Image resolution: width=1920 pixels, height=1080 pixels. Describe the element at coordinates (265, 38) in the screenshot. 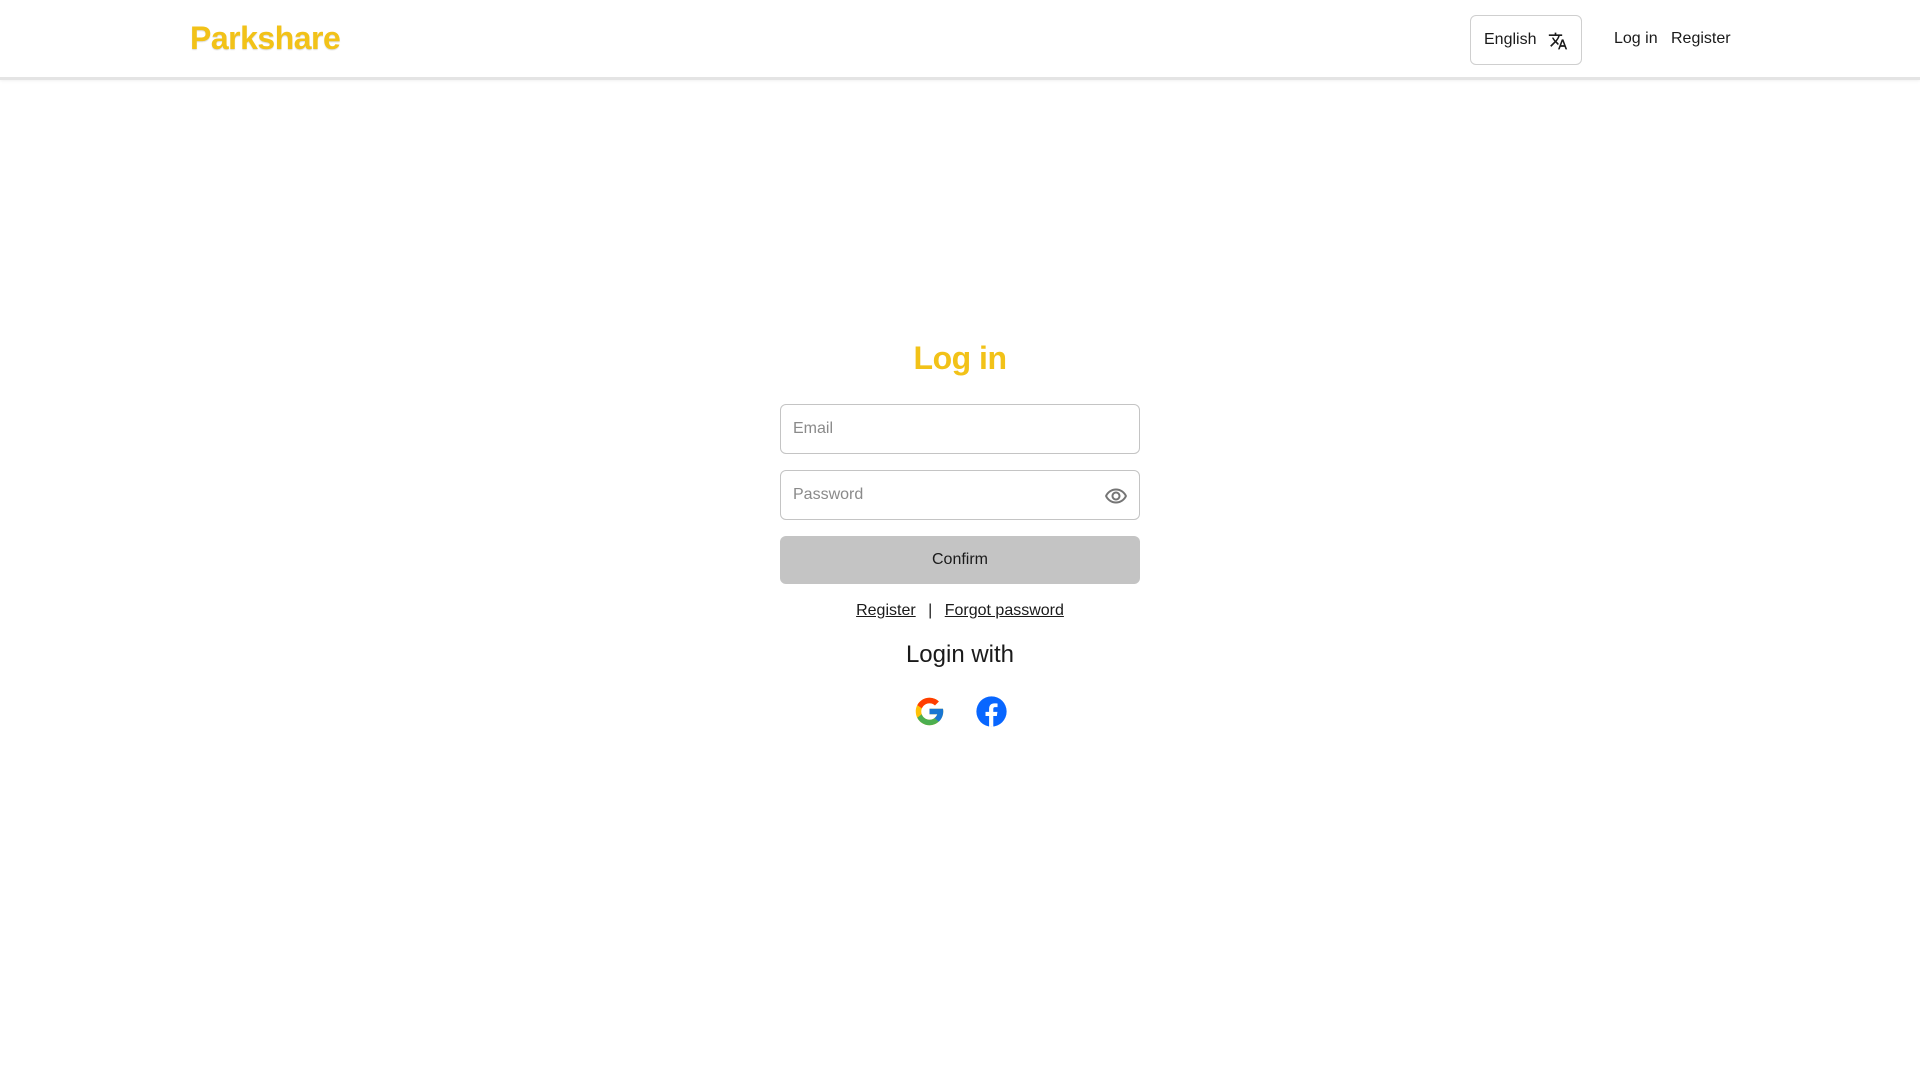

I see `brand-logo: Parkshare` at that location.